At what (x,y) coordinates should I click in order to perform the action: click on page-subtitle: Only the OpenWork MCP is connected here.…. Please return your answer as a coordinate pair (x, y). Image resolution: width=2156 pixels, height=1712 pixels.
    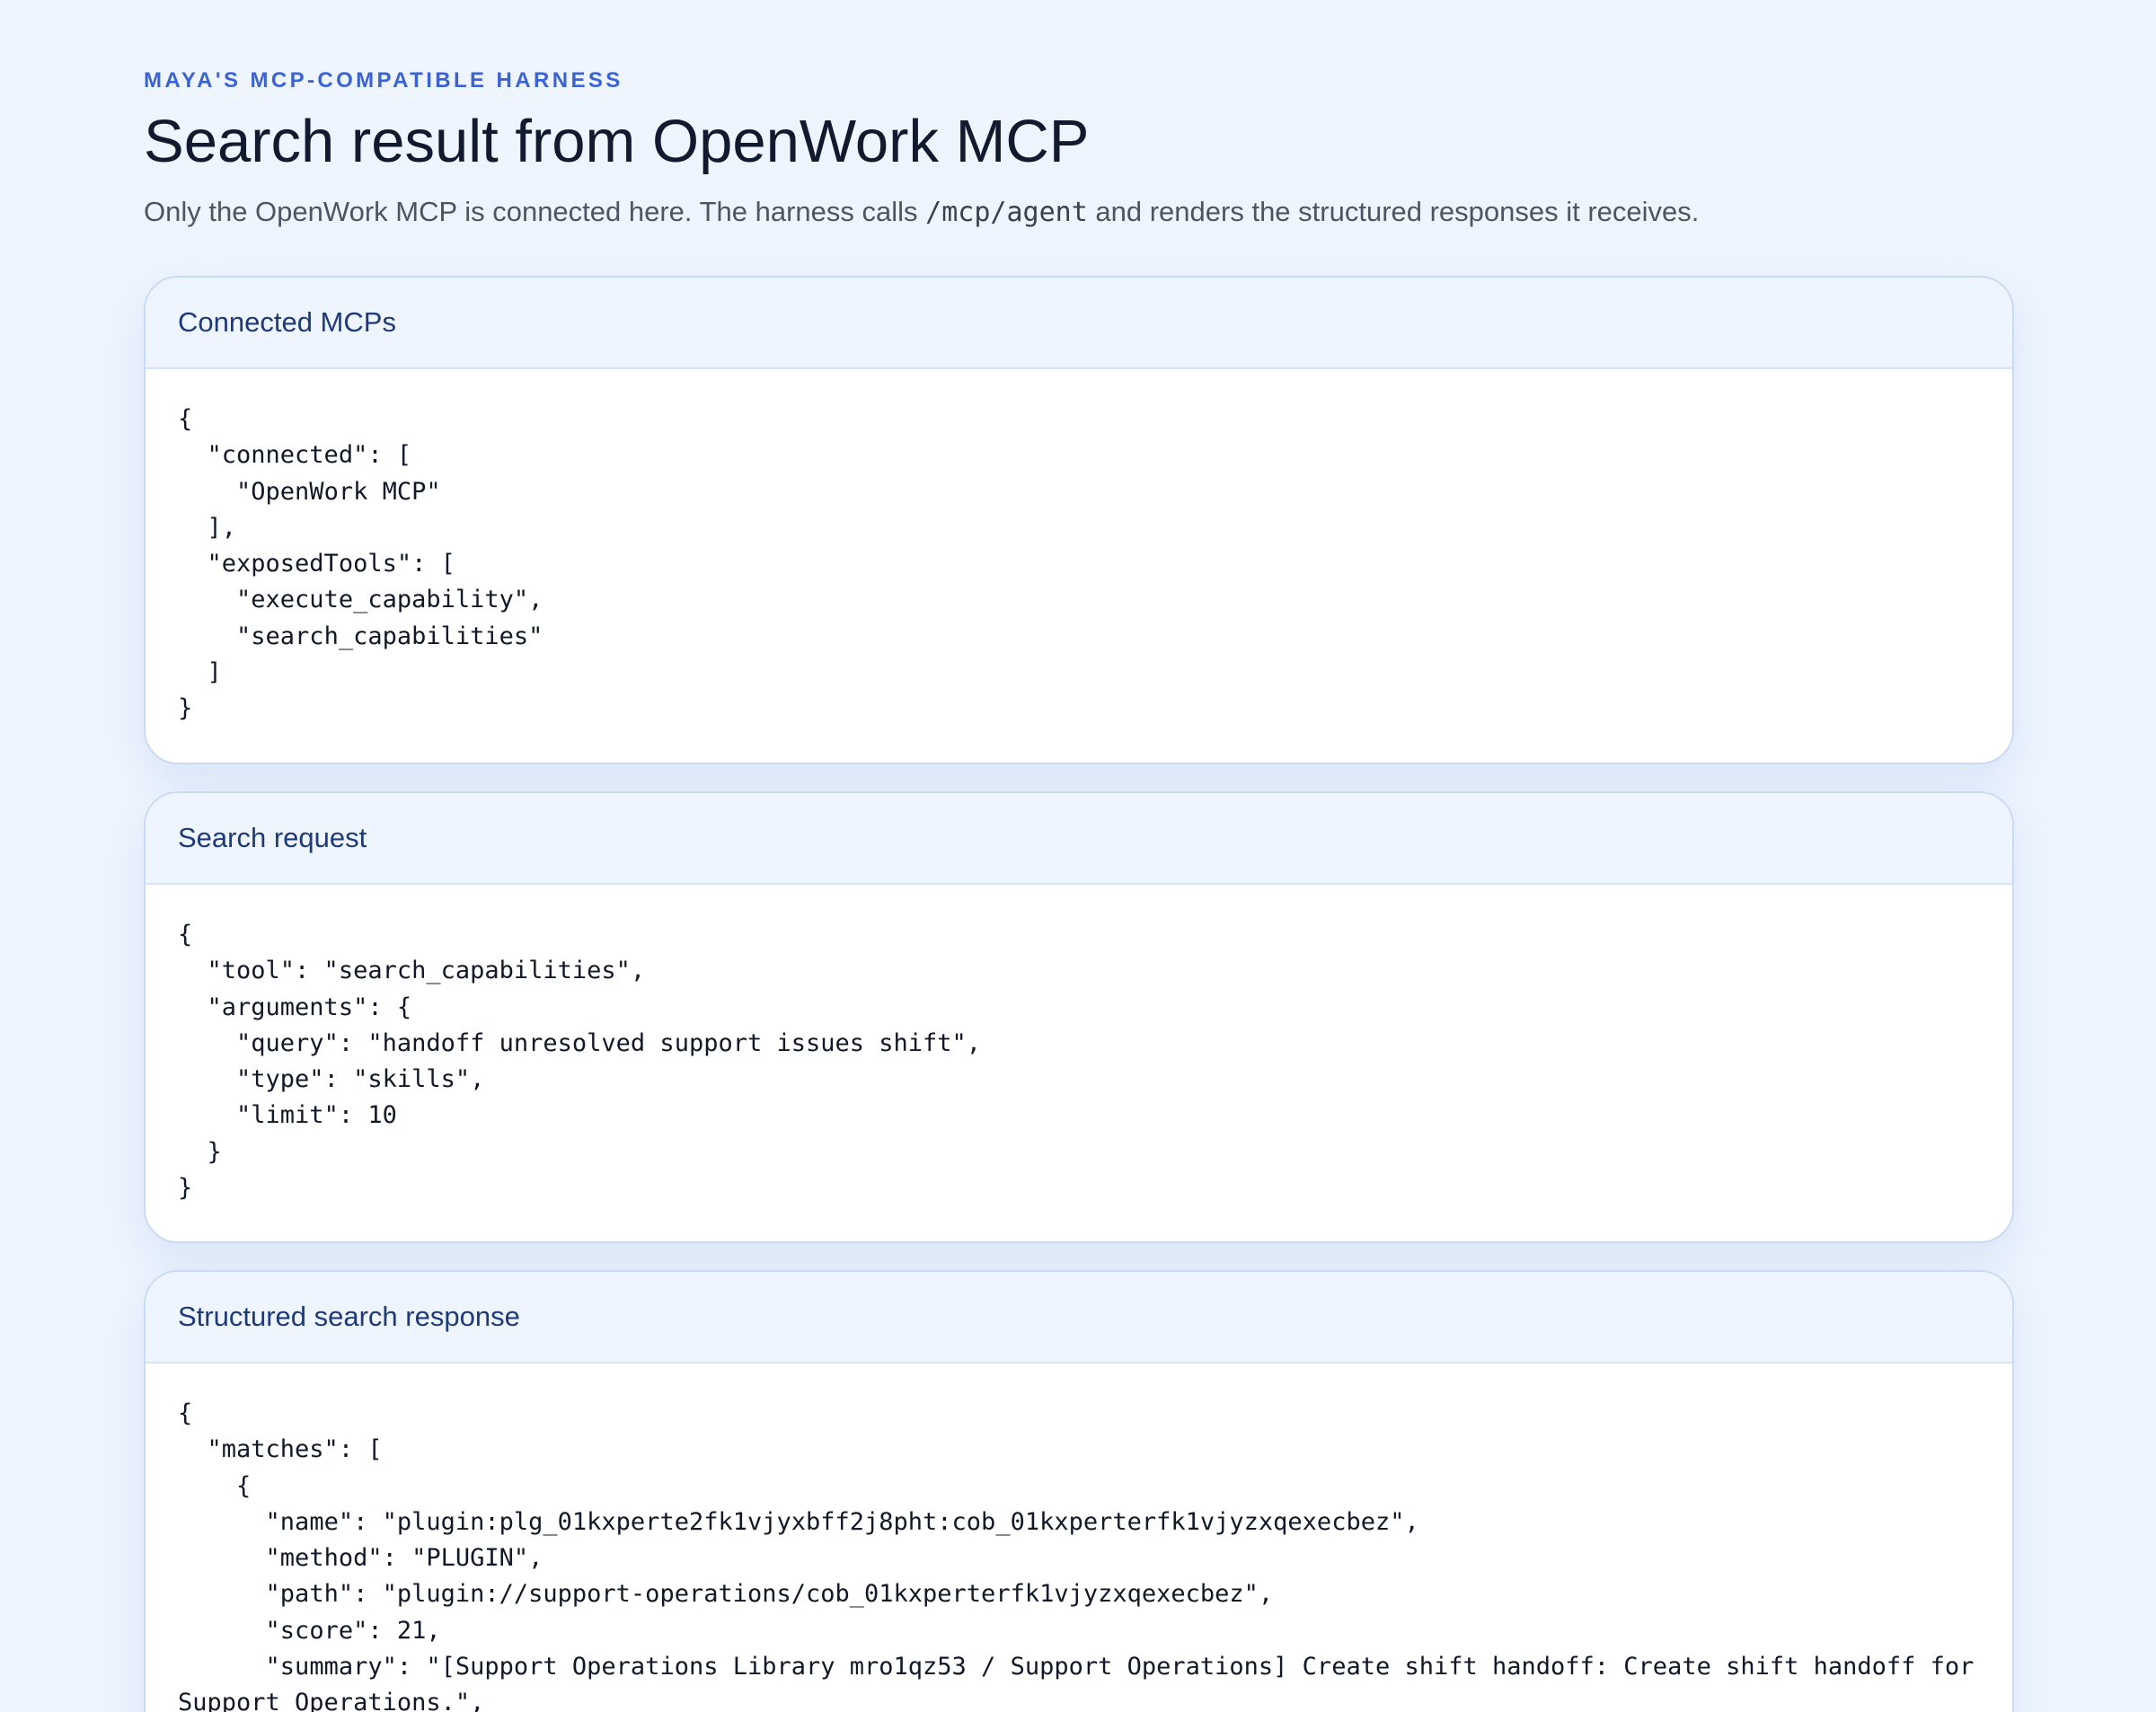
    Looking at the image, I should click on (921, 212).